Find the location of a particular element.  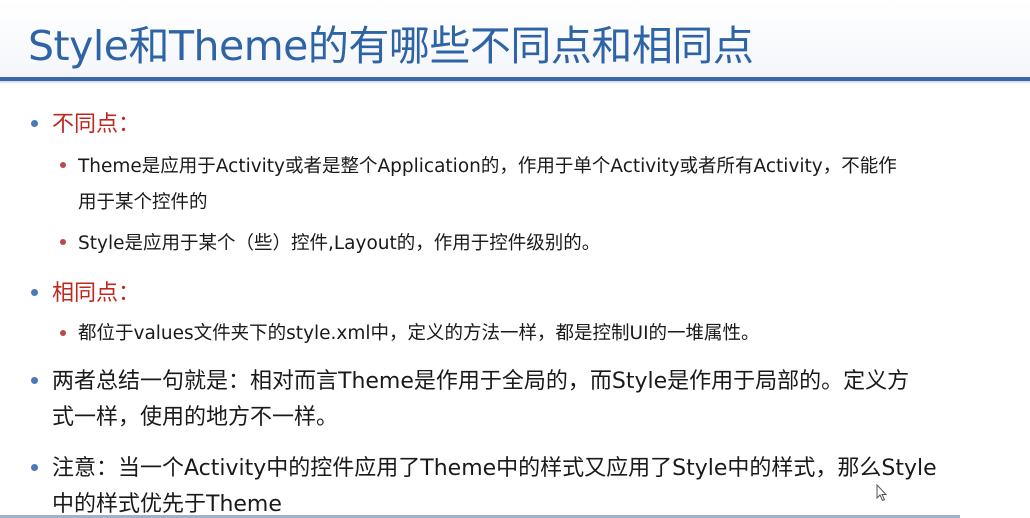

difference-style-line: Style是应用于某个（些）控件,Layout的，作用于控件级别的。 is located at coordinates (339, 243).